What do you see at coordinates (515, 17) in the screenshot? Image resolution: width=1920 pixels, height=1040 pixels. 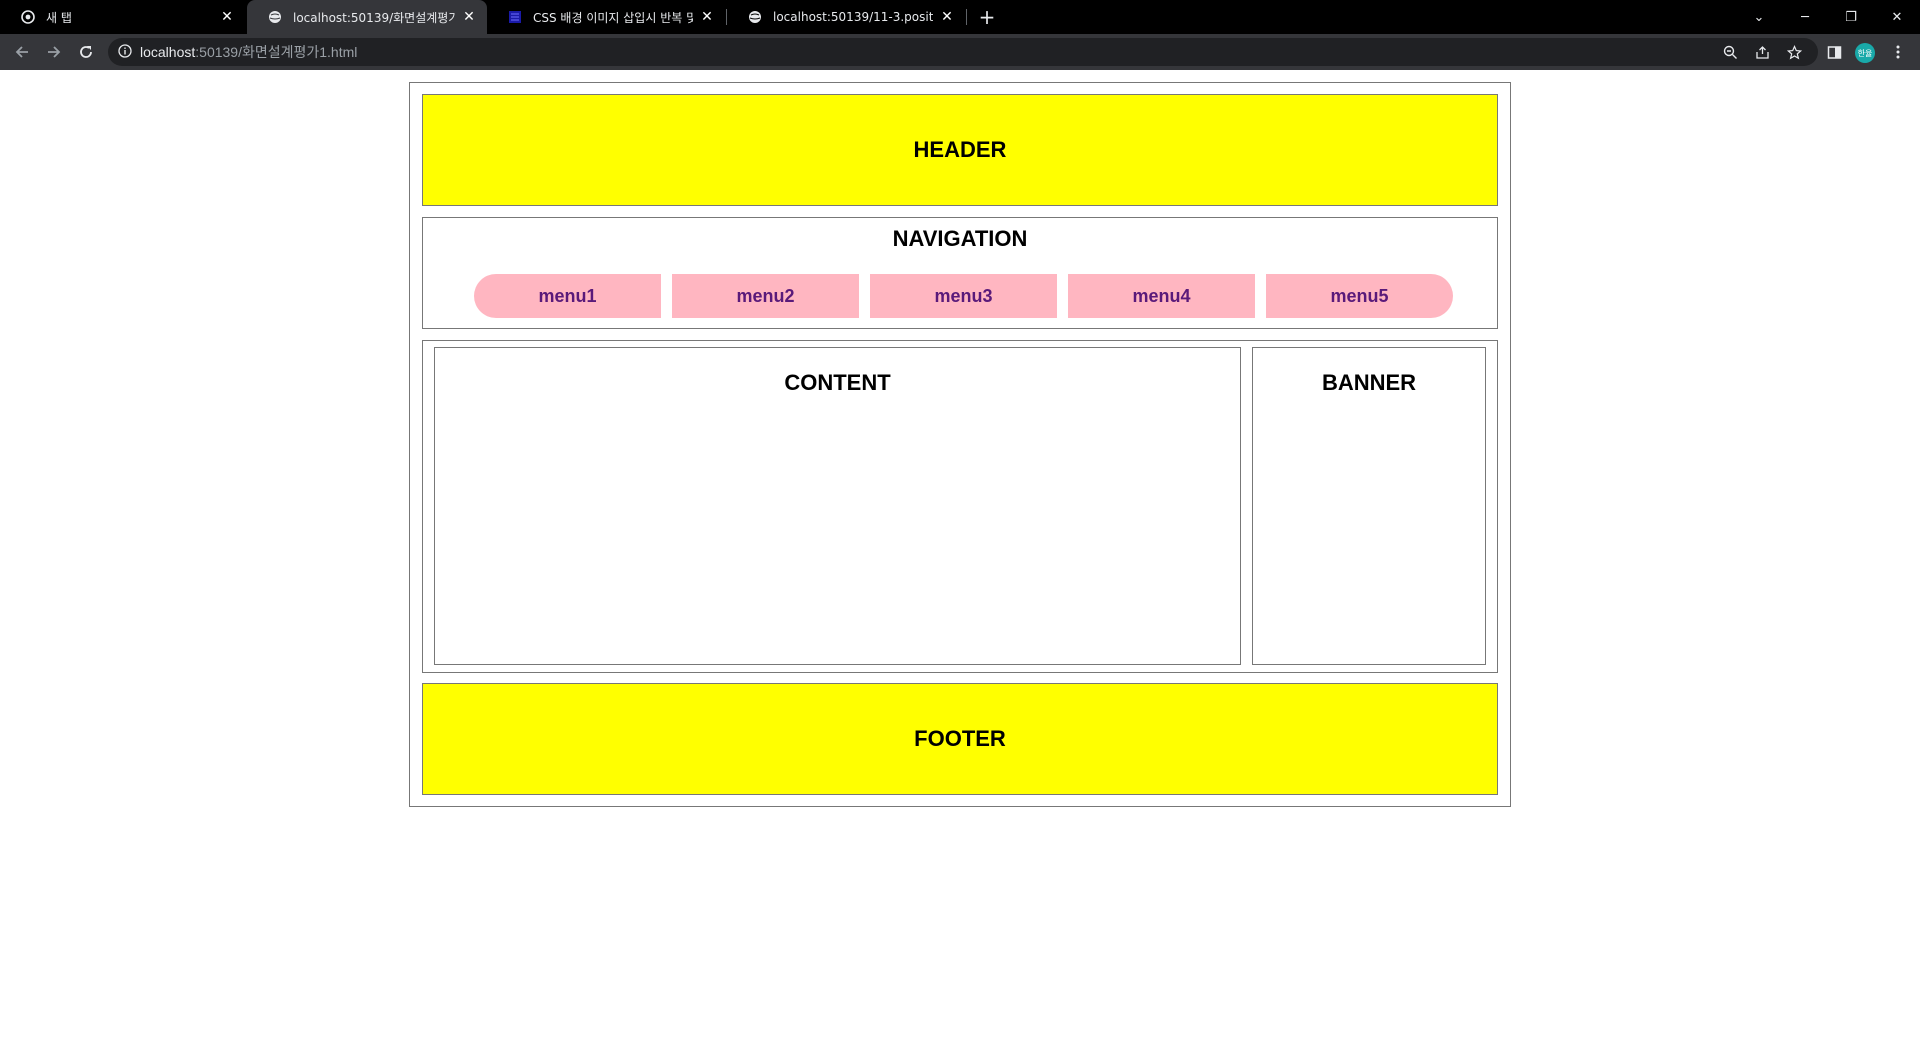 I see `site-icon` at bounding box center [515, 17].